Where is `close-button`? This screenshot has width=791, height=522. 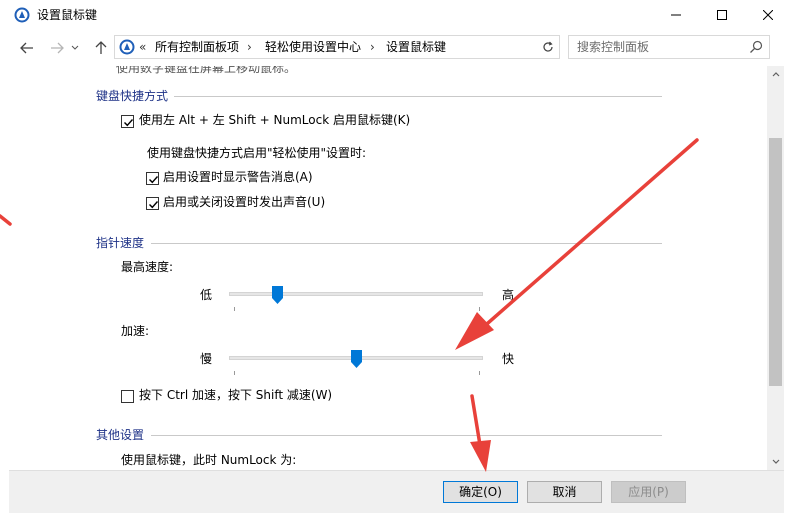 close-button is located at coordinates (768, 15).